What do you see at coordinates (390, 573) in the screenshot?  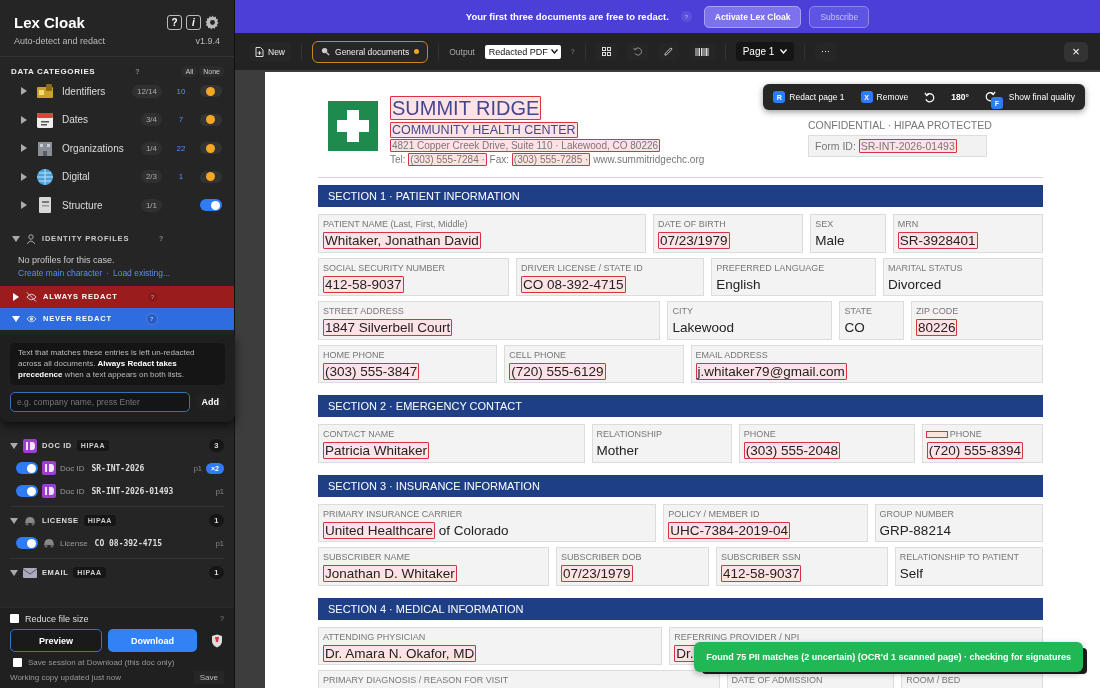 I see `redacted-text: Jonathan D. Whitaker` at bounding box center [390, 573].